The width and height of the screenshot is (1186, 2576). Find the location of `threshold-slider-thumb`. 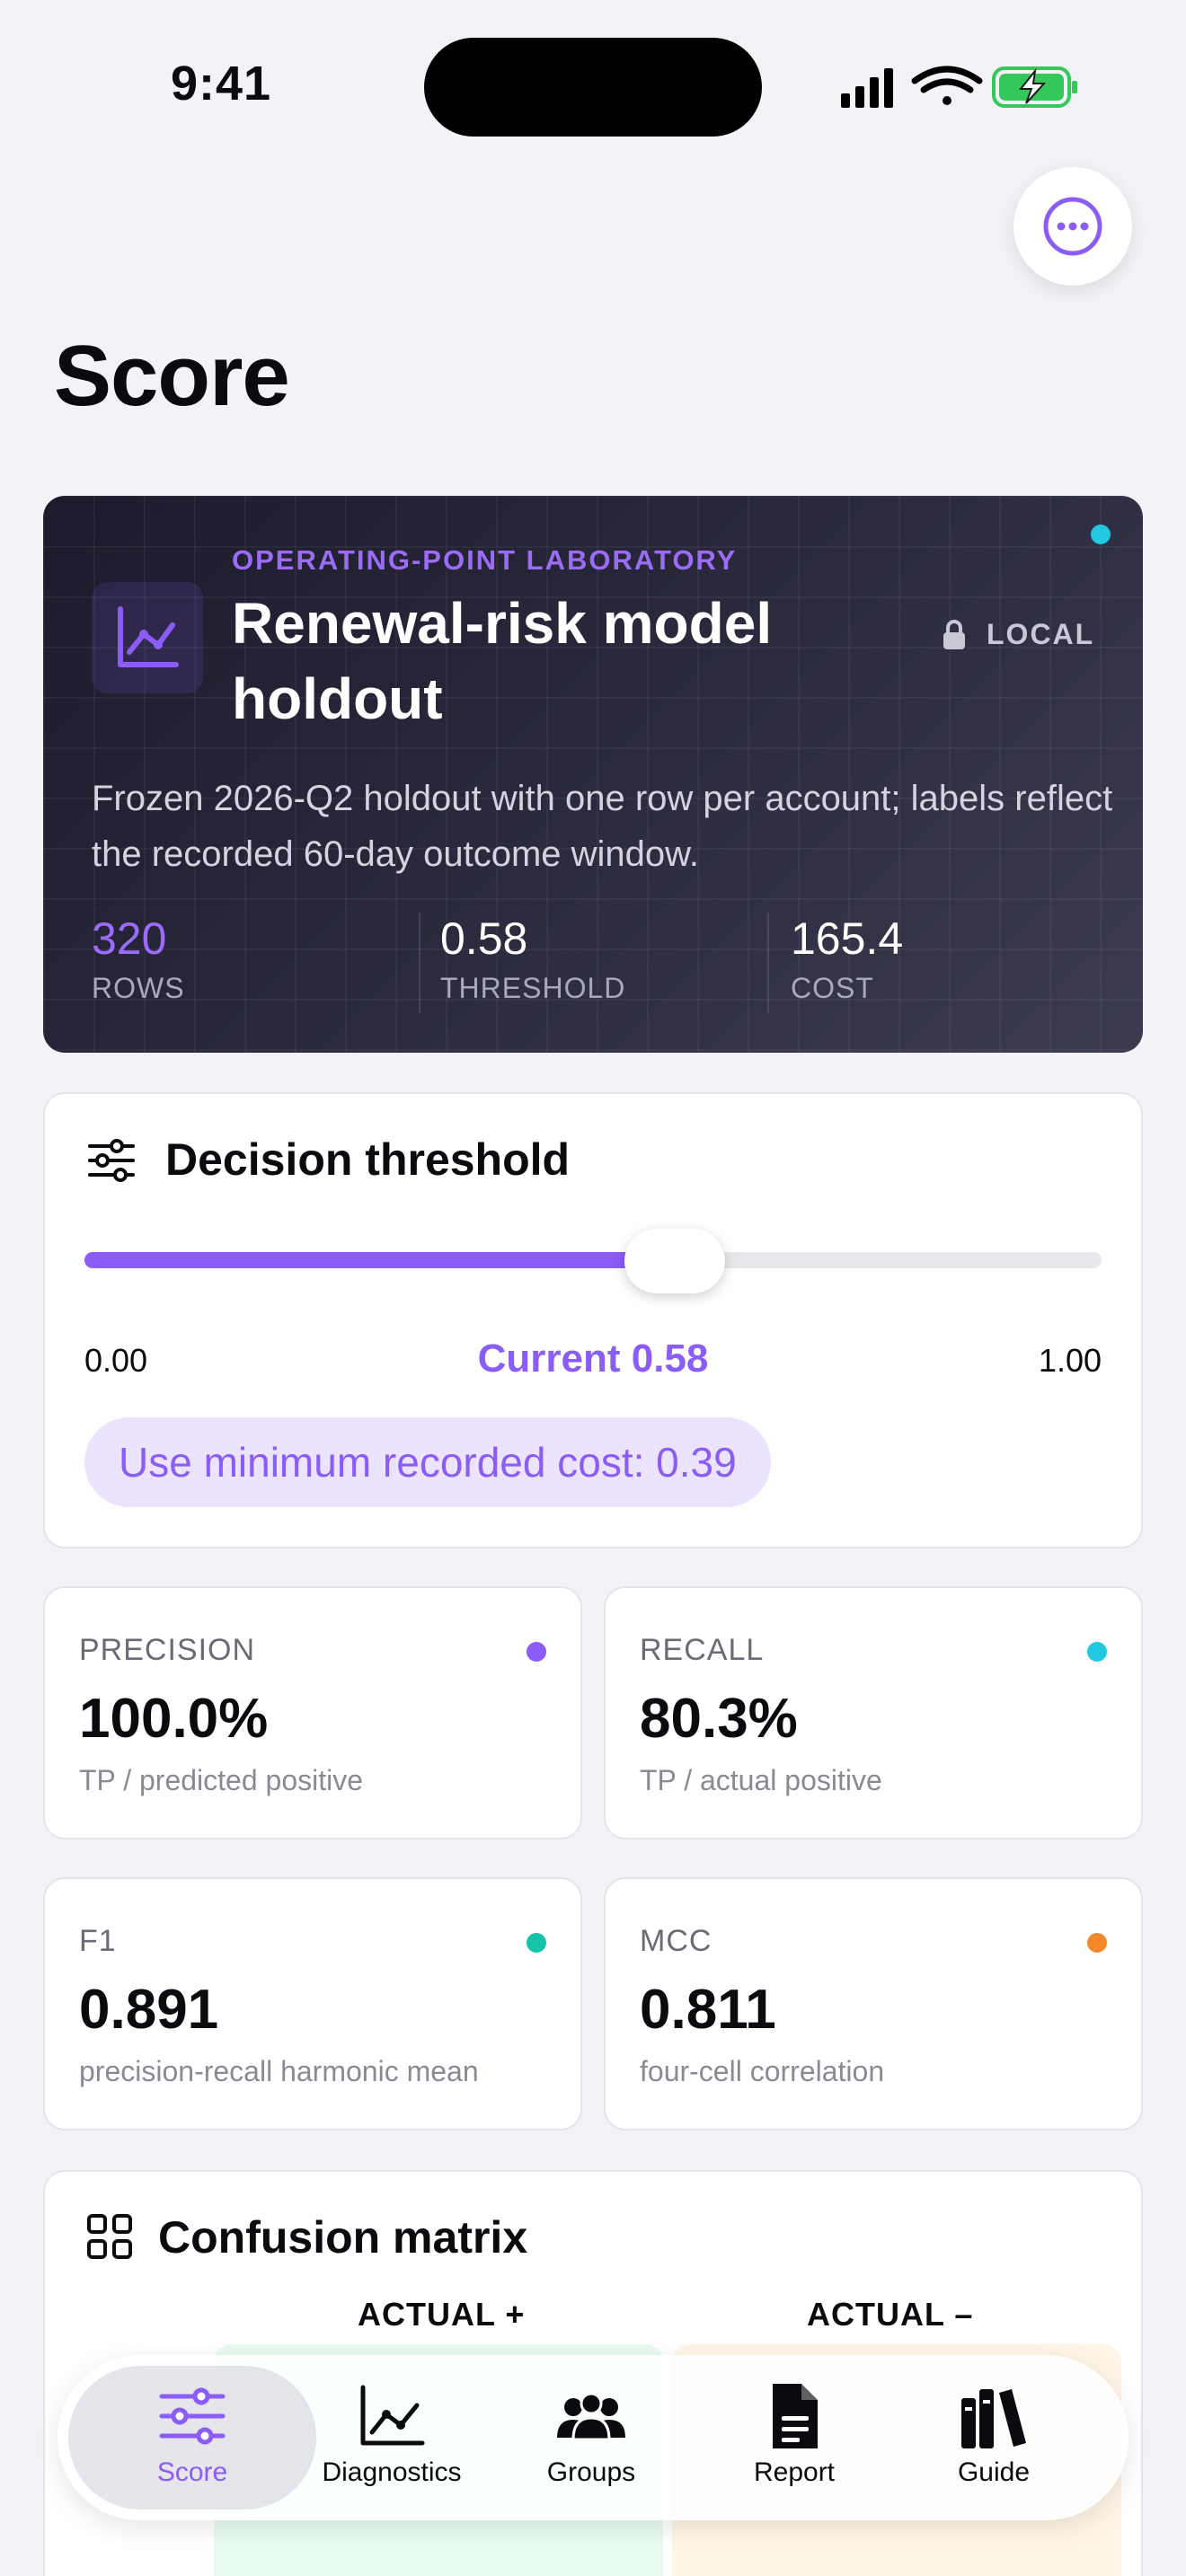

threshold-slider-thumb is located at coordinates (674, 1261).